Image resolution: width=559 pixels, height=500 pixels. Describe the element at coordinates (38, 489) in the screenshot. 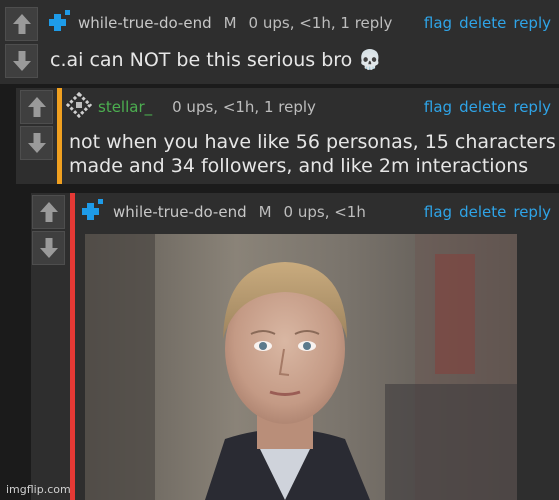

I see `watermark: imgflip.com` at that location.